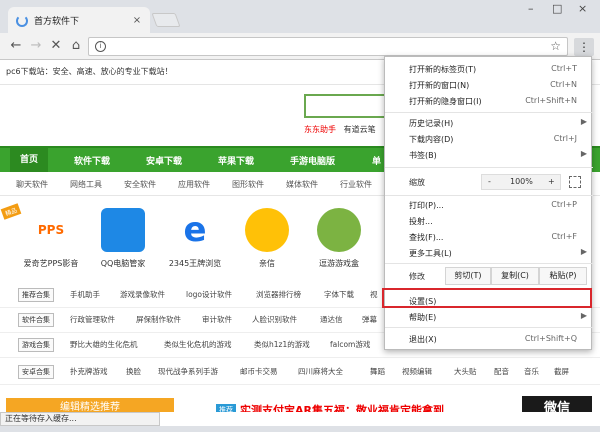  Describe the element at coordinates (377, 371) in the screenshot. I see `collection-link: 舞蹈` at that location.